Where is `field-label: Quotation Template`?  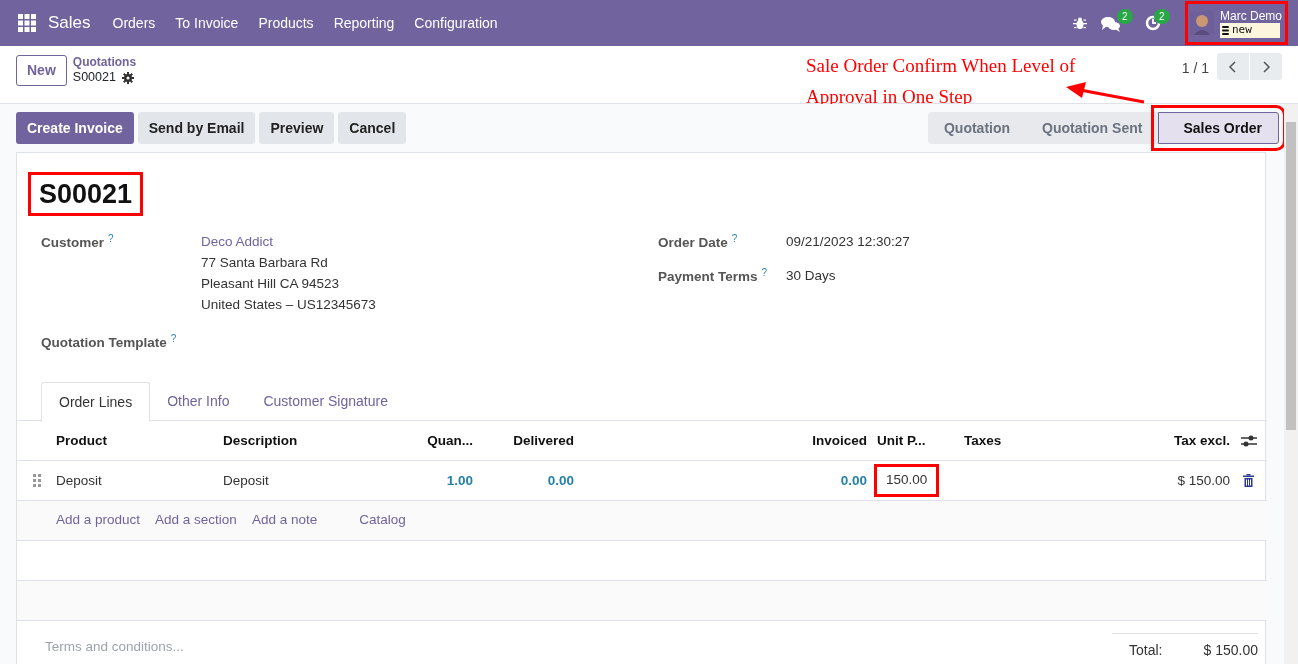 field-label: Quotation Template is located at coordinates (104, 343).